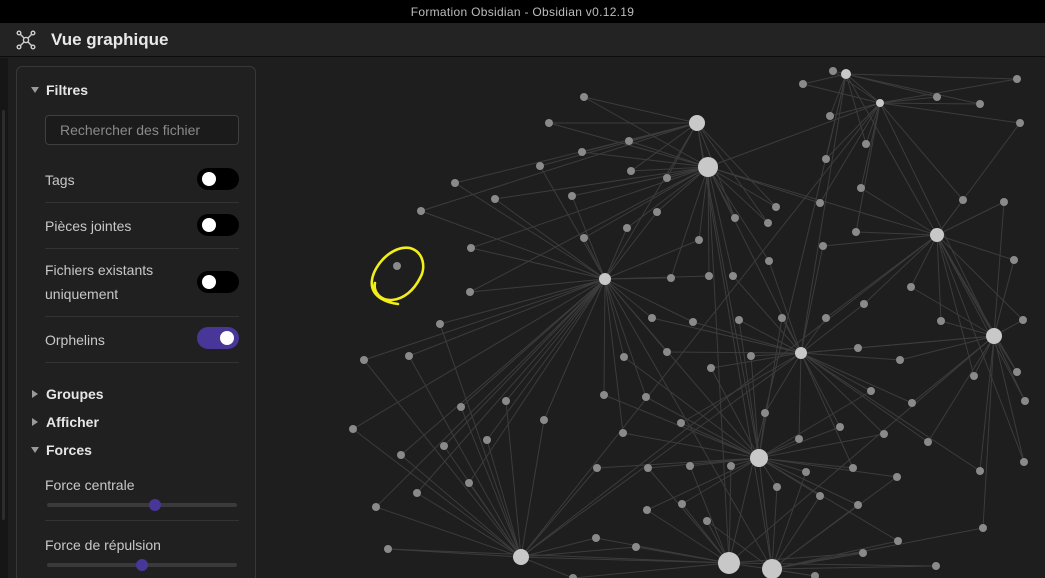  I want to click on orphan-node, so click(397, 266).